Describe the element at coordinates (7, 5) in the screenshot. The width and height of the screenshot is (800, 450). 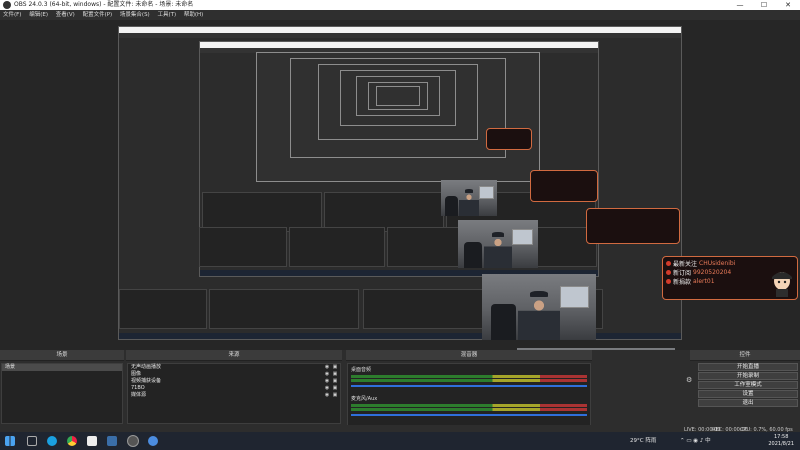
I see `obs-logo-icon` at that location.